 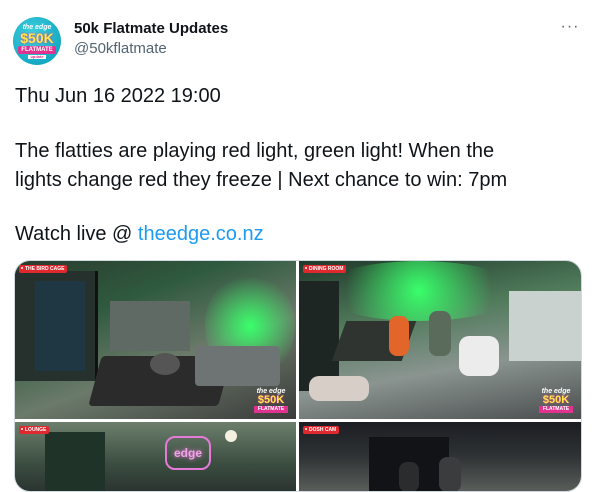 I want to click on coffee-table, so click(x=165, y=364).